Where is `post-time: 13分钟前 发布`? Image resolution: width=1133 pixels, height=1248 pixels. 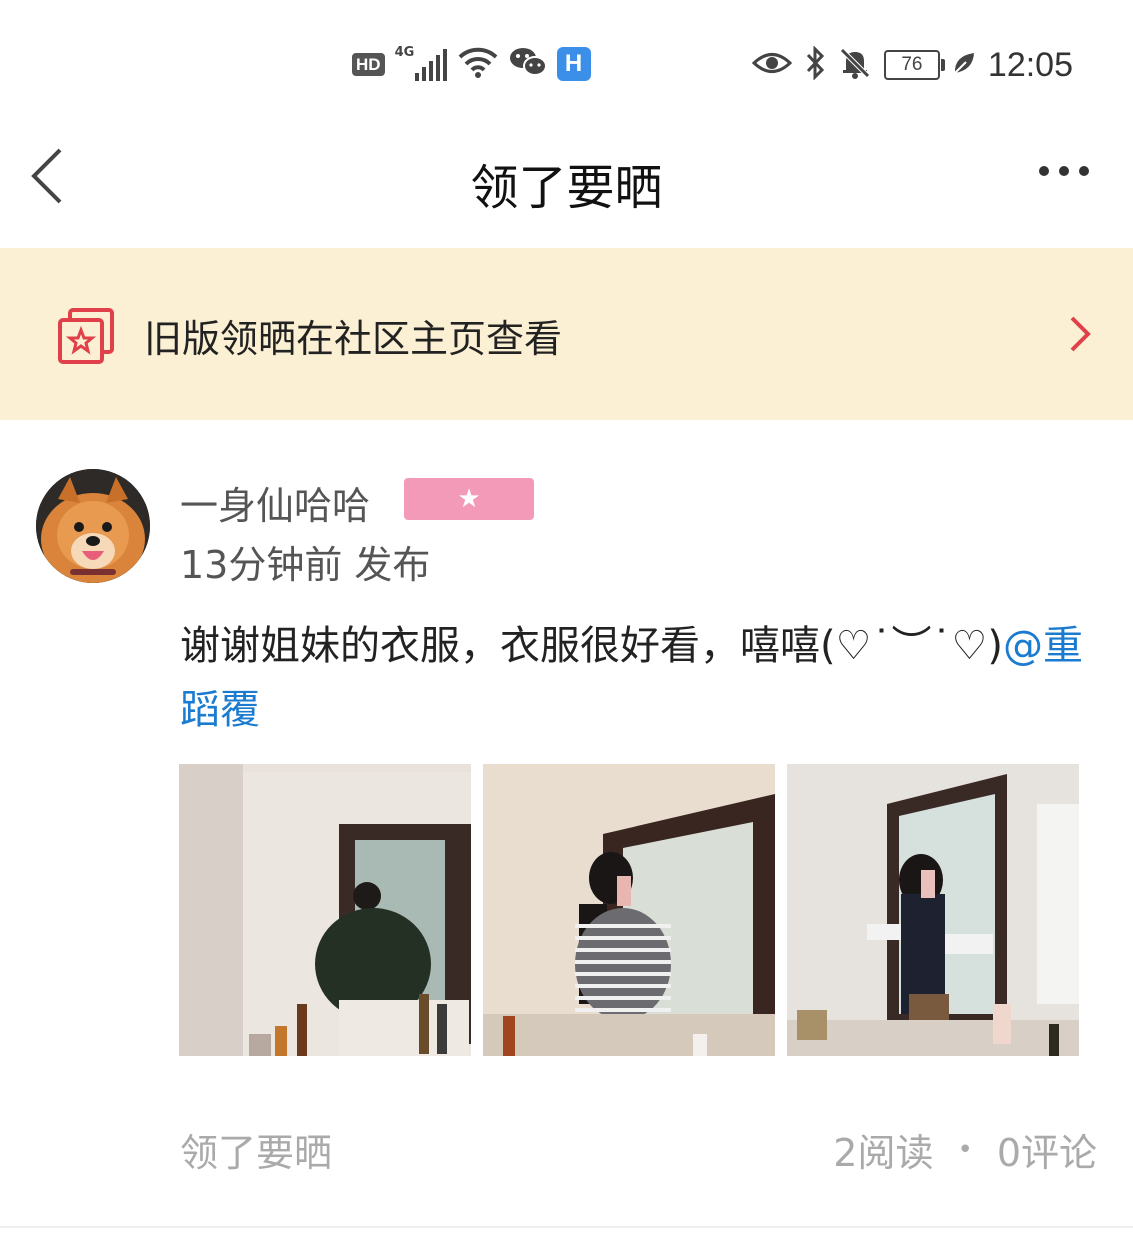
post-time: 13分钟前 发布 is located at coordinates (305, 565).